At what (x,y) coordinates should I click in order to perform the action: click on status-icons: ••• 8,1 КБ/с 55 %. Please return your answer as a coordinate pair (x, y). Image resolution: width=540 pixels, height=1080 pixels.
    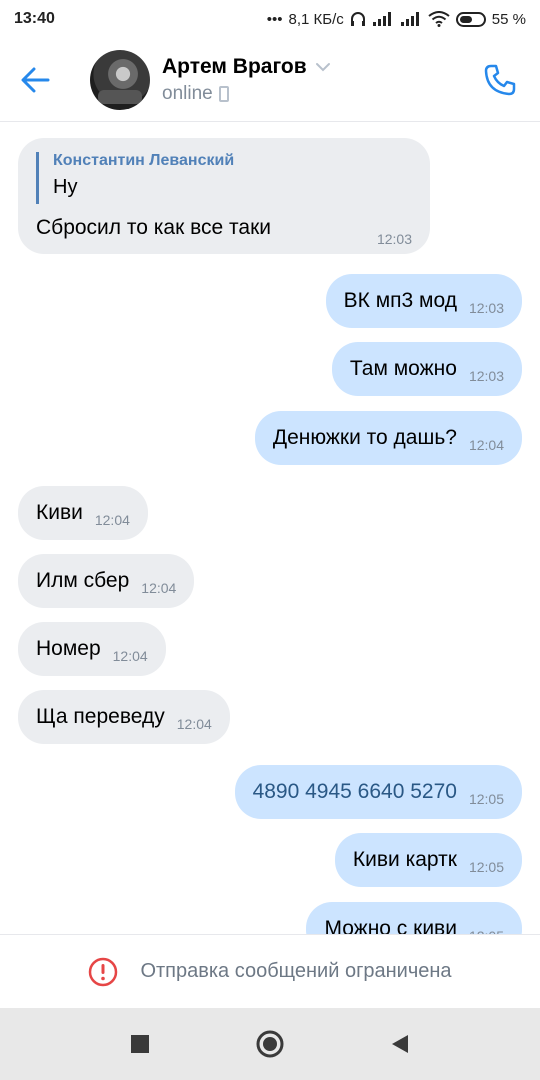
    Looking at the image, I should click on (396, 19).